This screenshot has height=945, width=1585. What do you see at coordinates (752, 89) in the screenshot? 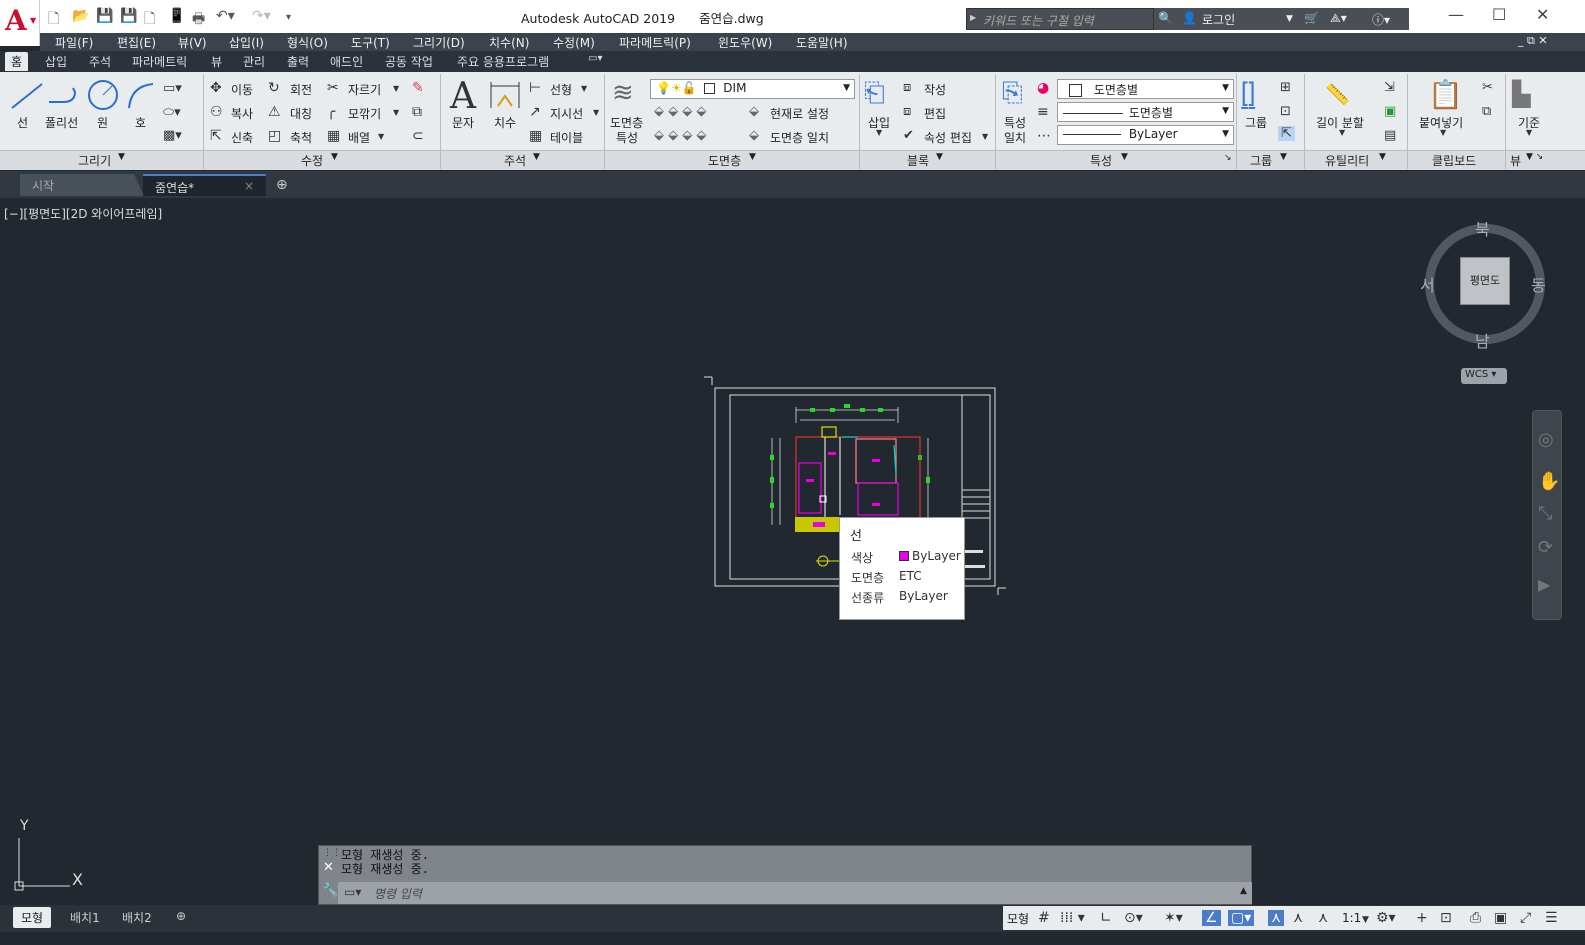
I see `layer-dropdown: 💡☀🔓 DIM ▼` at bounding box center [752, 89].